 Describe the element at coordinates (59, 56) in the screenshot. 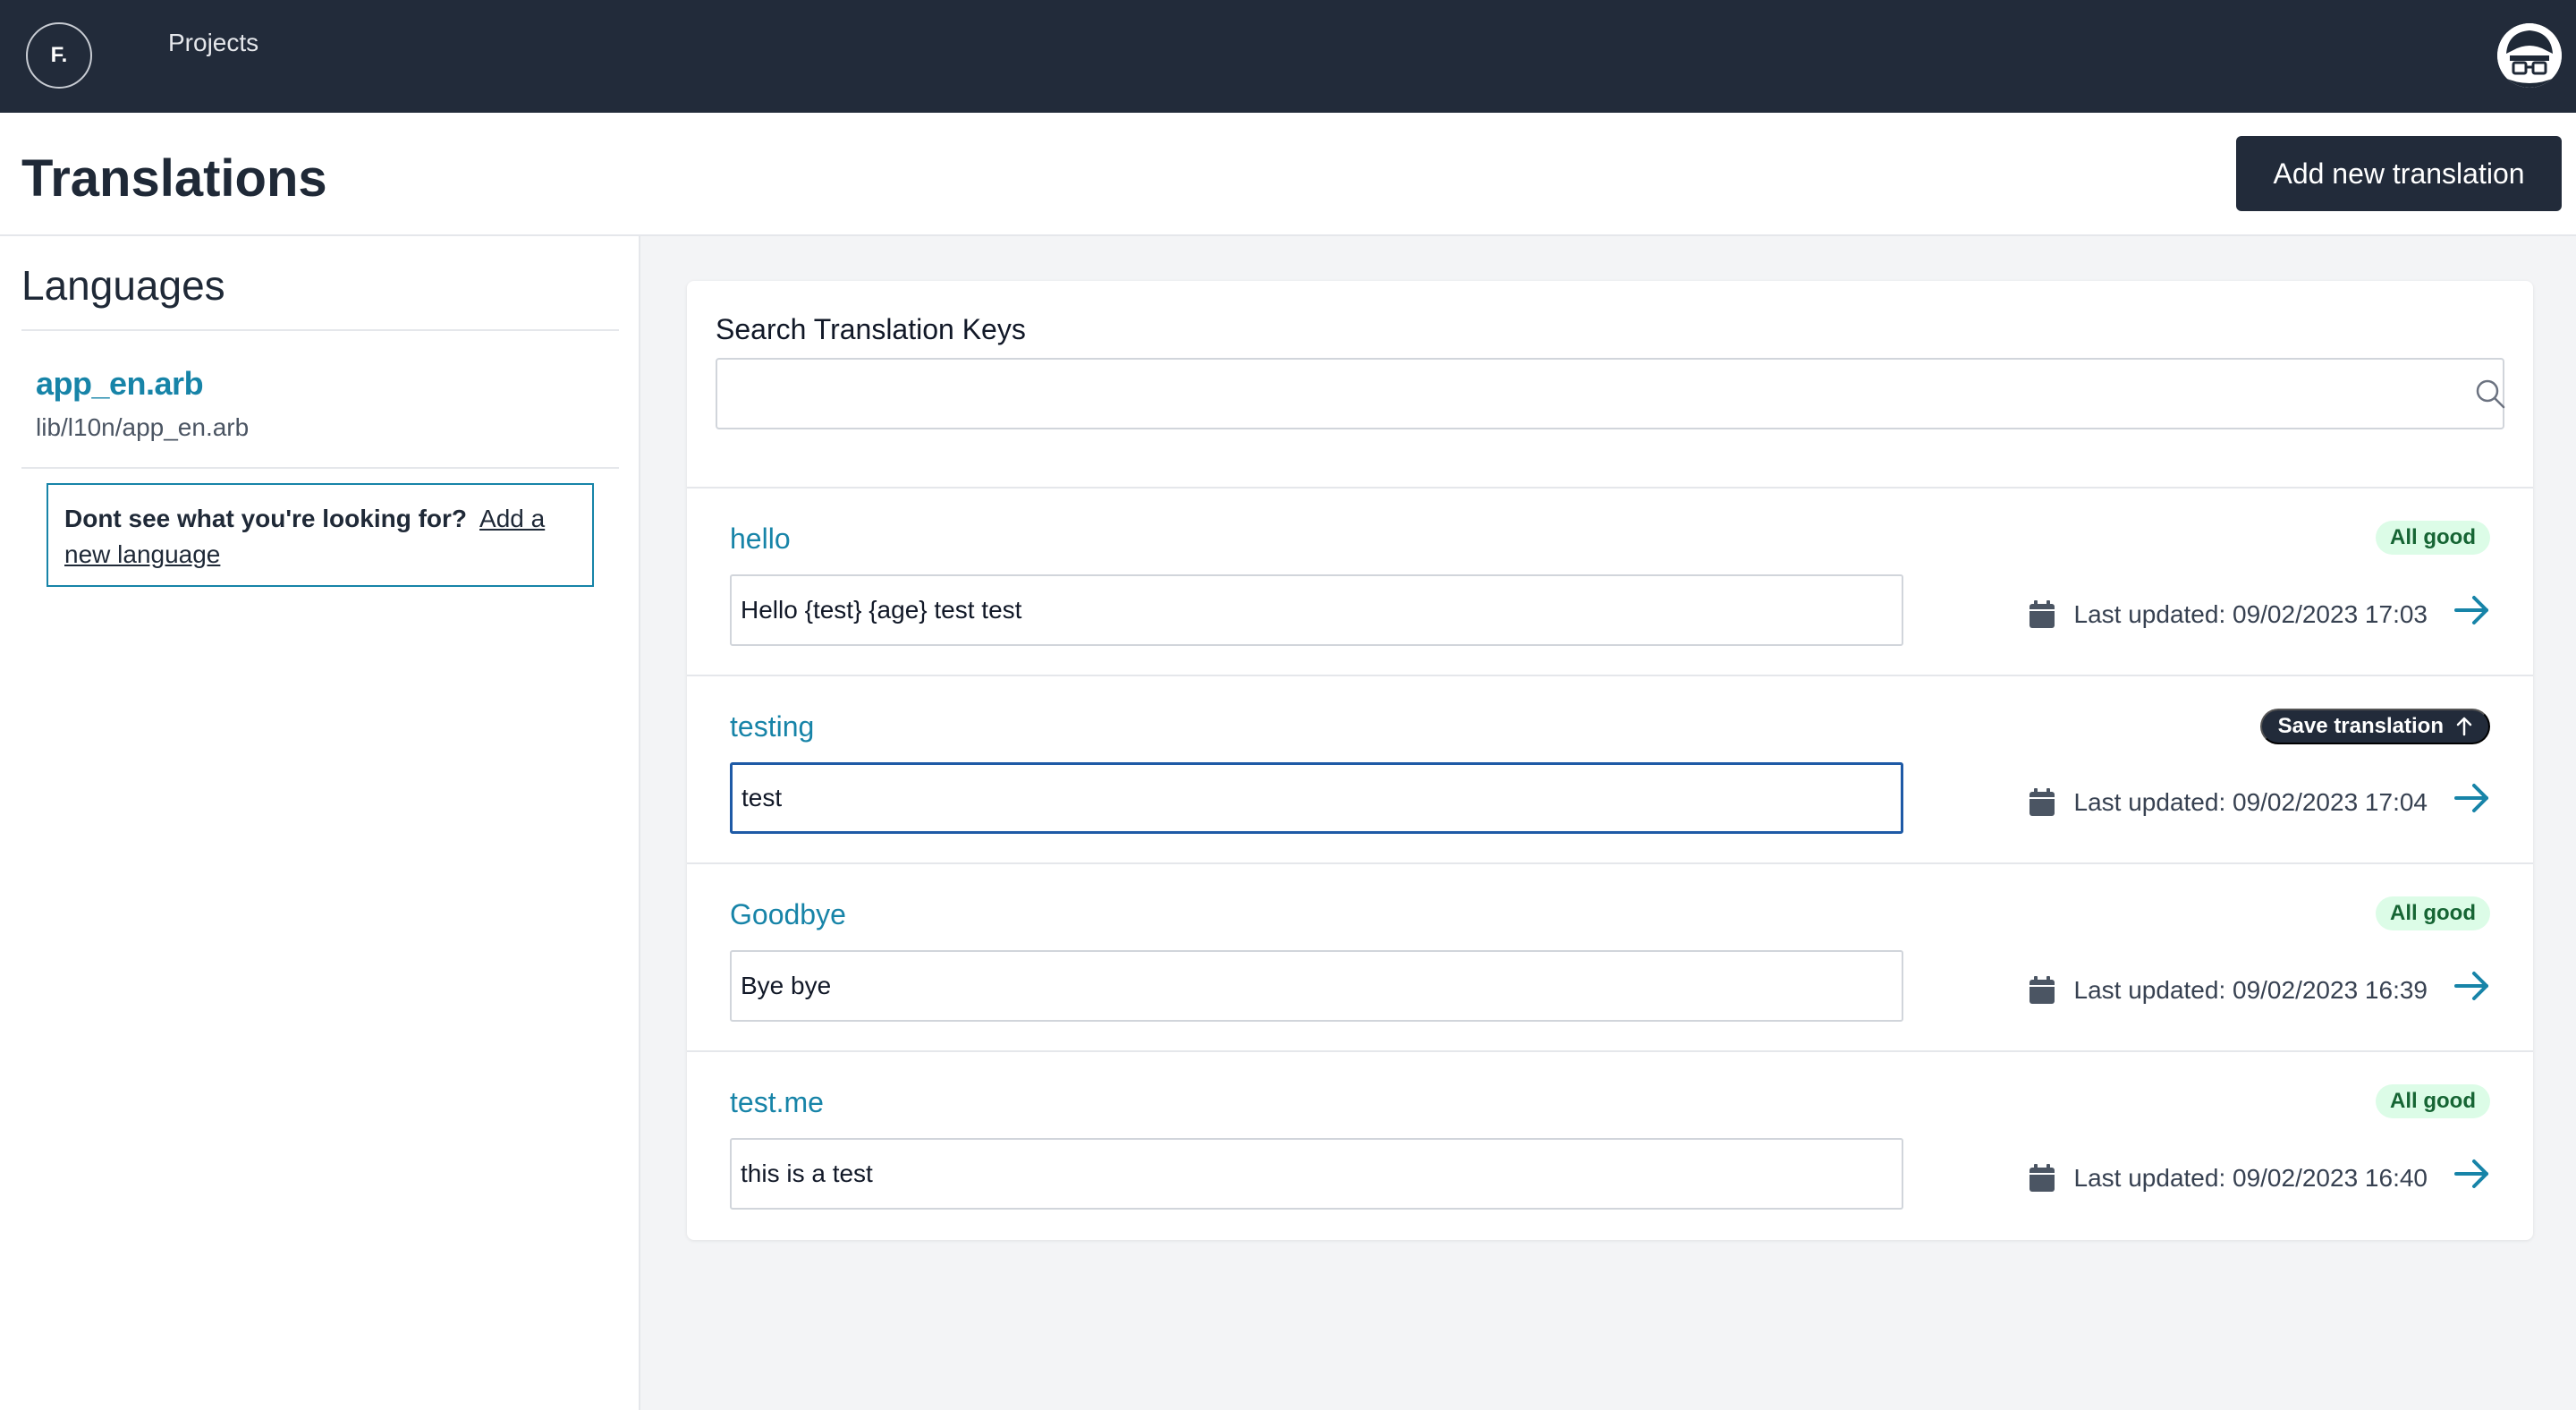

I see `app-logo: F.` at that location.